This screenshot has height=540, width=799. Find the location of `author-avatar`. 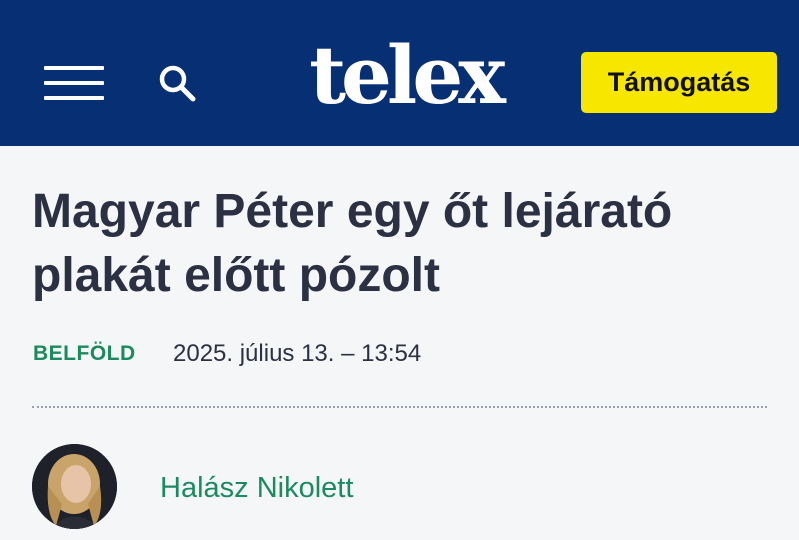

author-avatar is located at coordinates (74, 486).